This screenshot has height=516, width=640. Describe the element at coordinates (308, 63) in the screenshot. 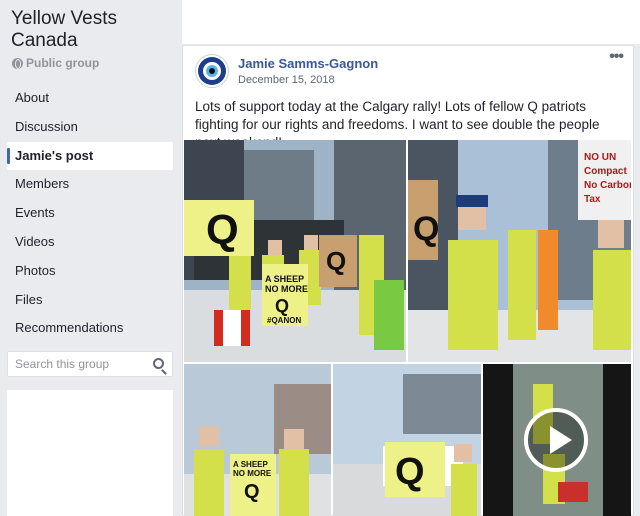

I see `post-author: Jamie Samms-Gagnon` at that location.